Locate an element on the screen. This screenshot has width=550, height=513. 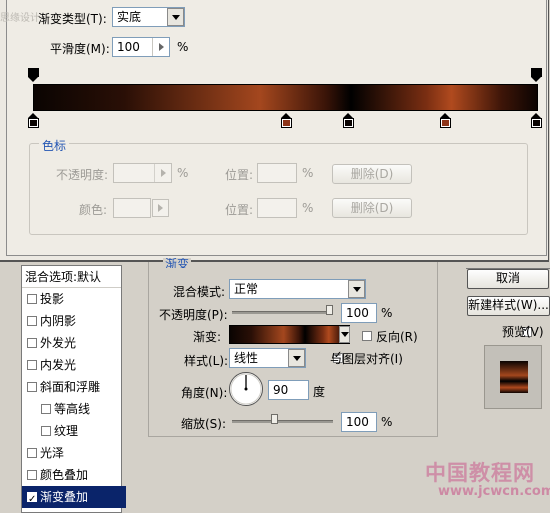
blend-mode-value: 正常 is located at coordinates (246, 289).